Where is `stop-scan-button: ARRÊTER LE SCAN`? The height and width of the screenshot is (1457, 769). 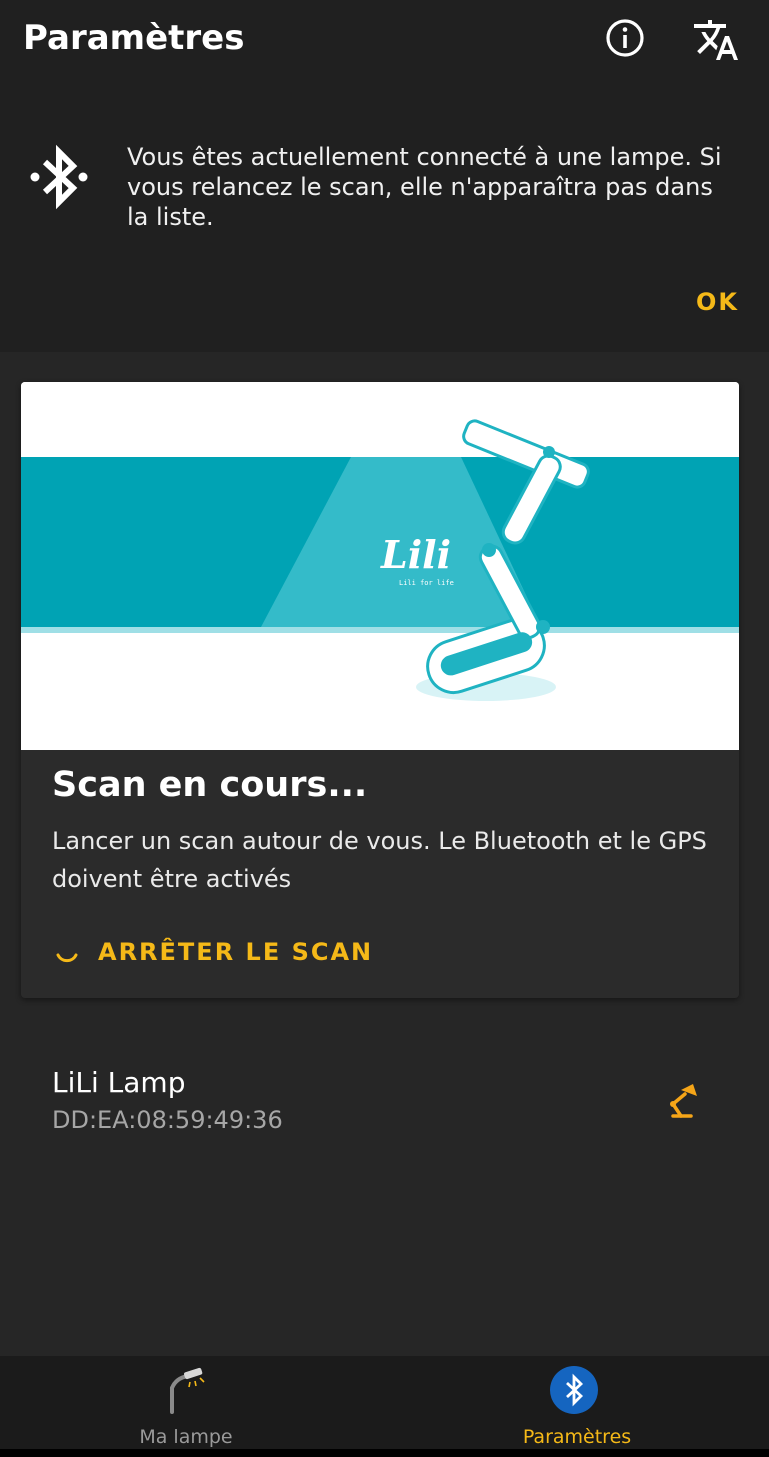
stop-scan-button: ARRÊTER LE SCAN is located at coordinates (212, 952).